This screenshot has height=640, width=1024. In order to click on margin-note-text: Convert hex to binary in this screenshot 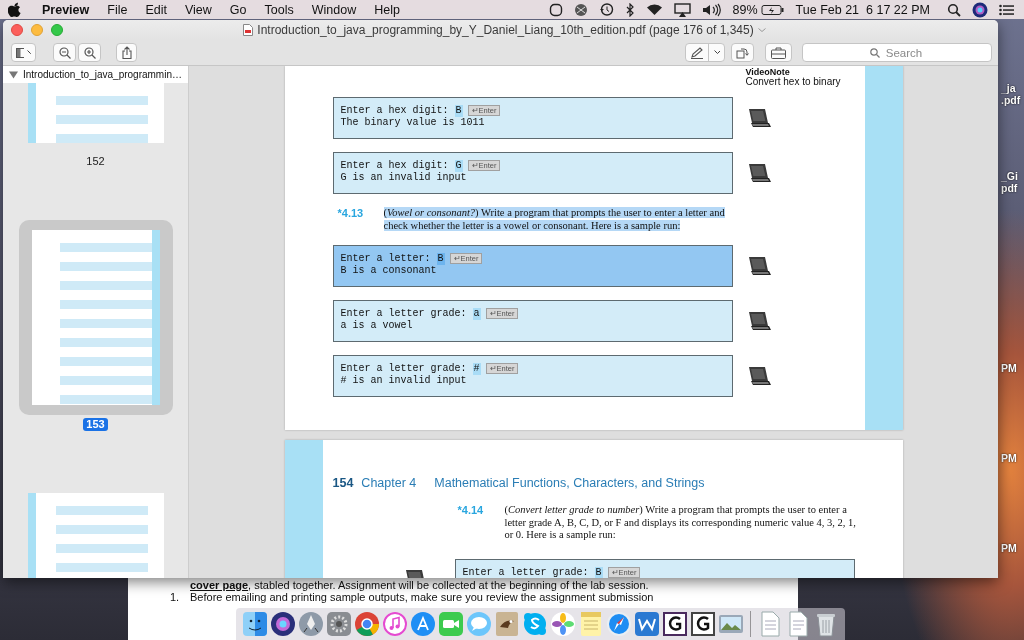, I will do `click(793, 81)`.